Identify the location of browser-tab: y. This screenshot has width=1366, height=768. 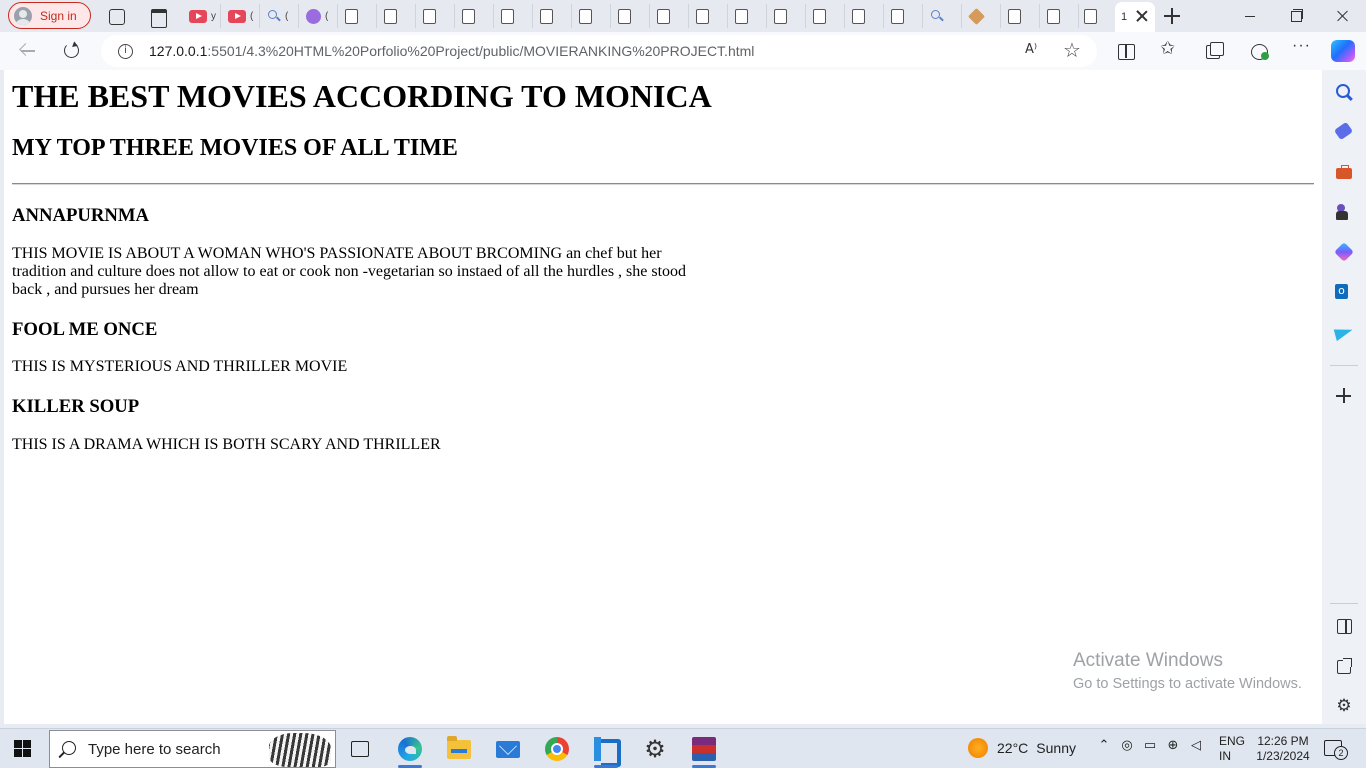
(202, 16).